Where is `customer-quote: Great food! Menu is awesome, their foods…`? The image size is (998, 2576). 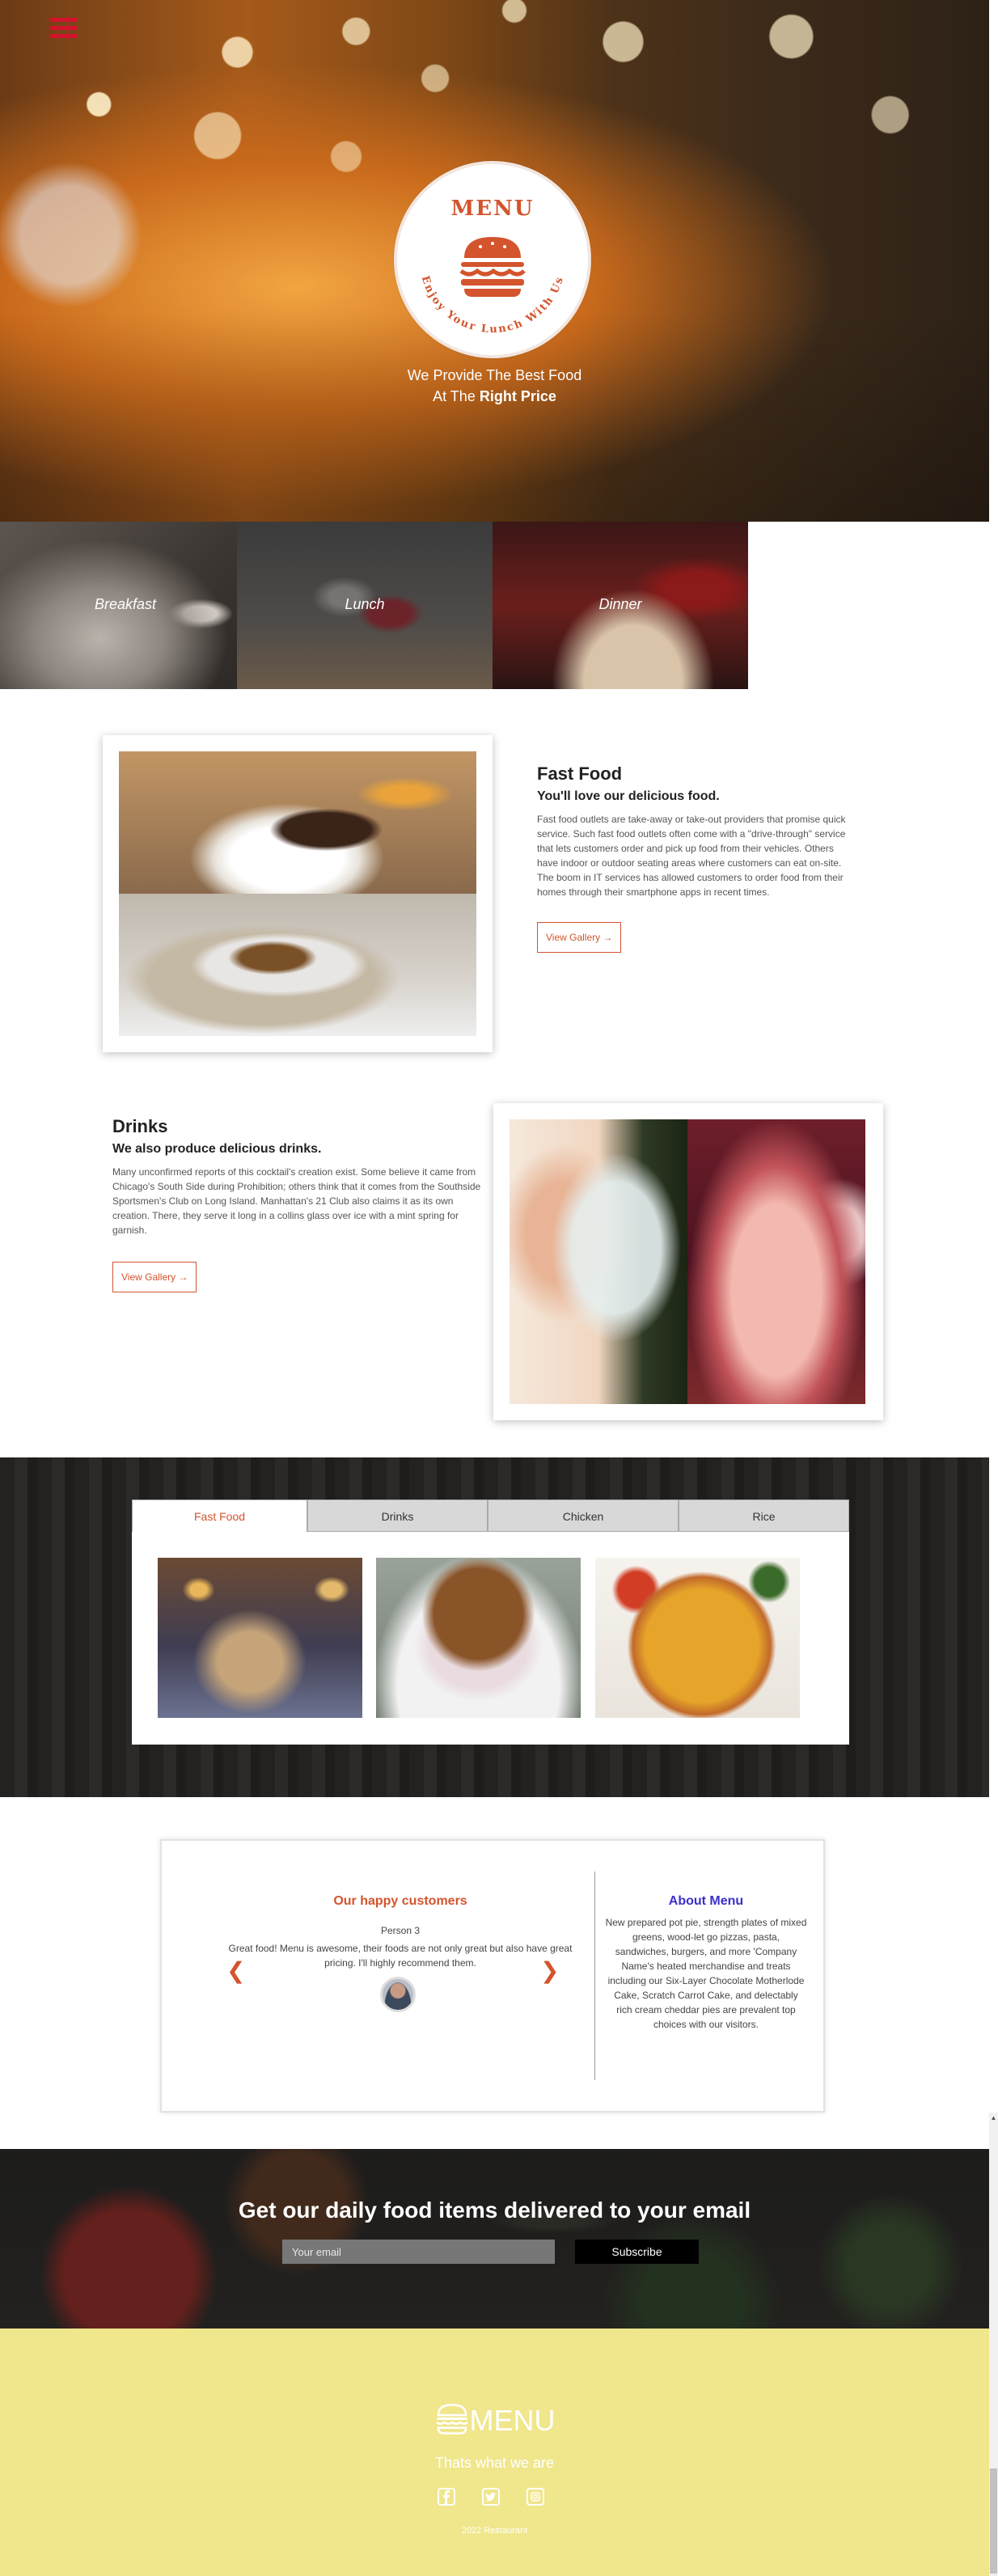
customer-quote: Great food! Menu is awesome, their foods… is located at coordinates (401, 1956).